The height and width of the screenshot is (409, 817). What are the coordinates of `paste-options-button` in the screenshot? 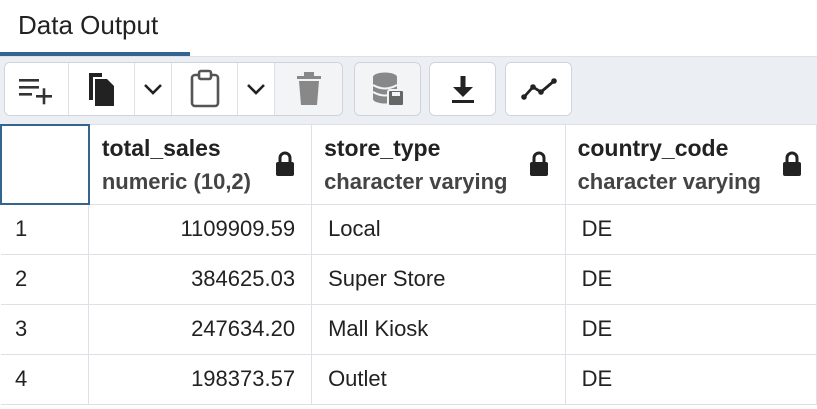 It's located at (256, 89).